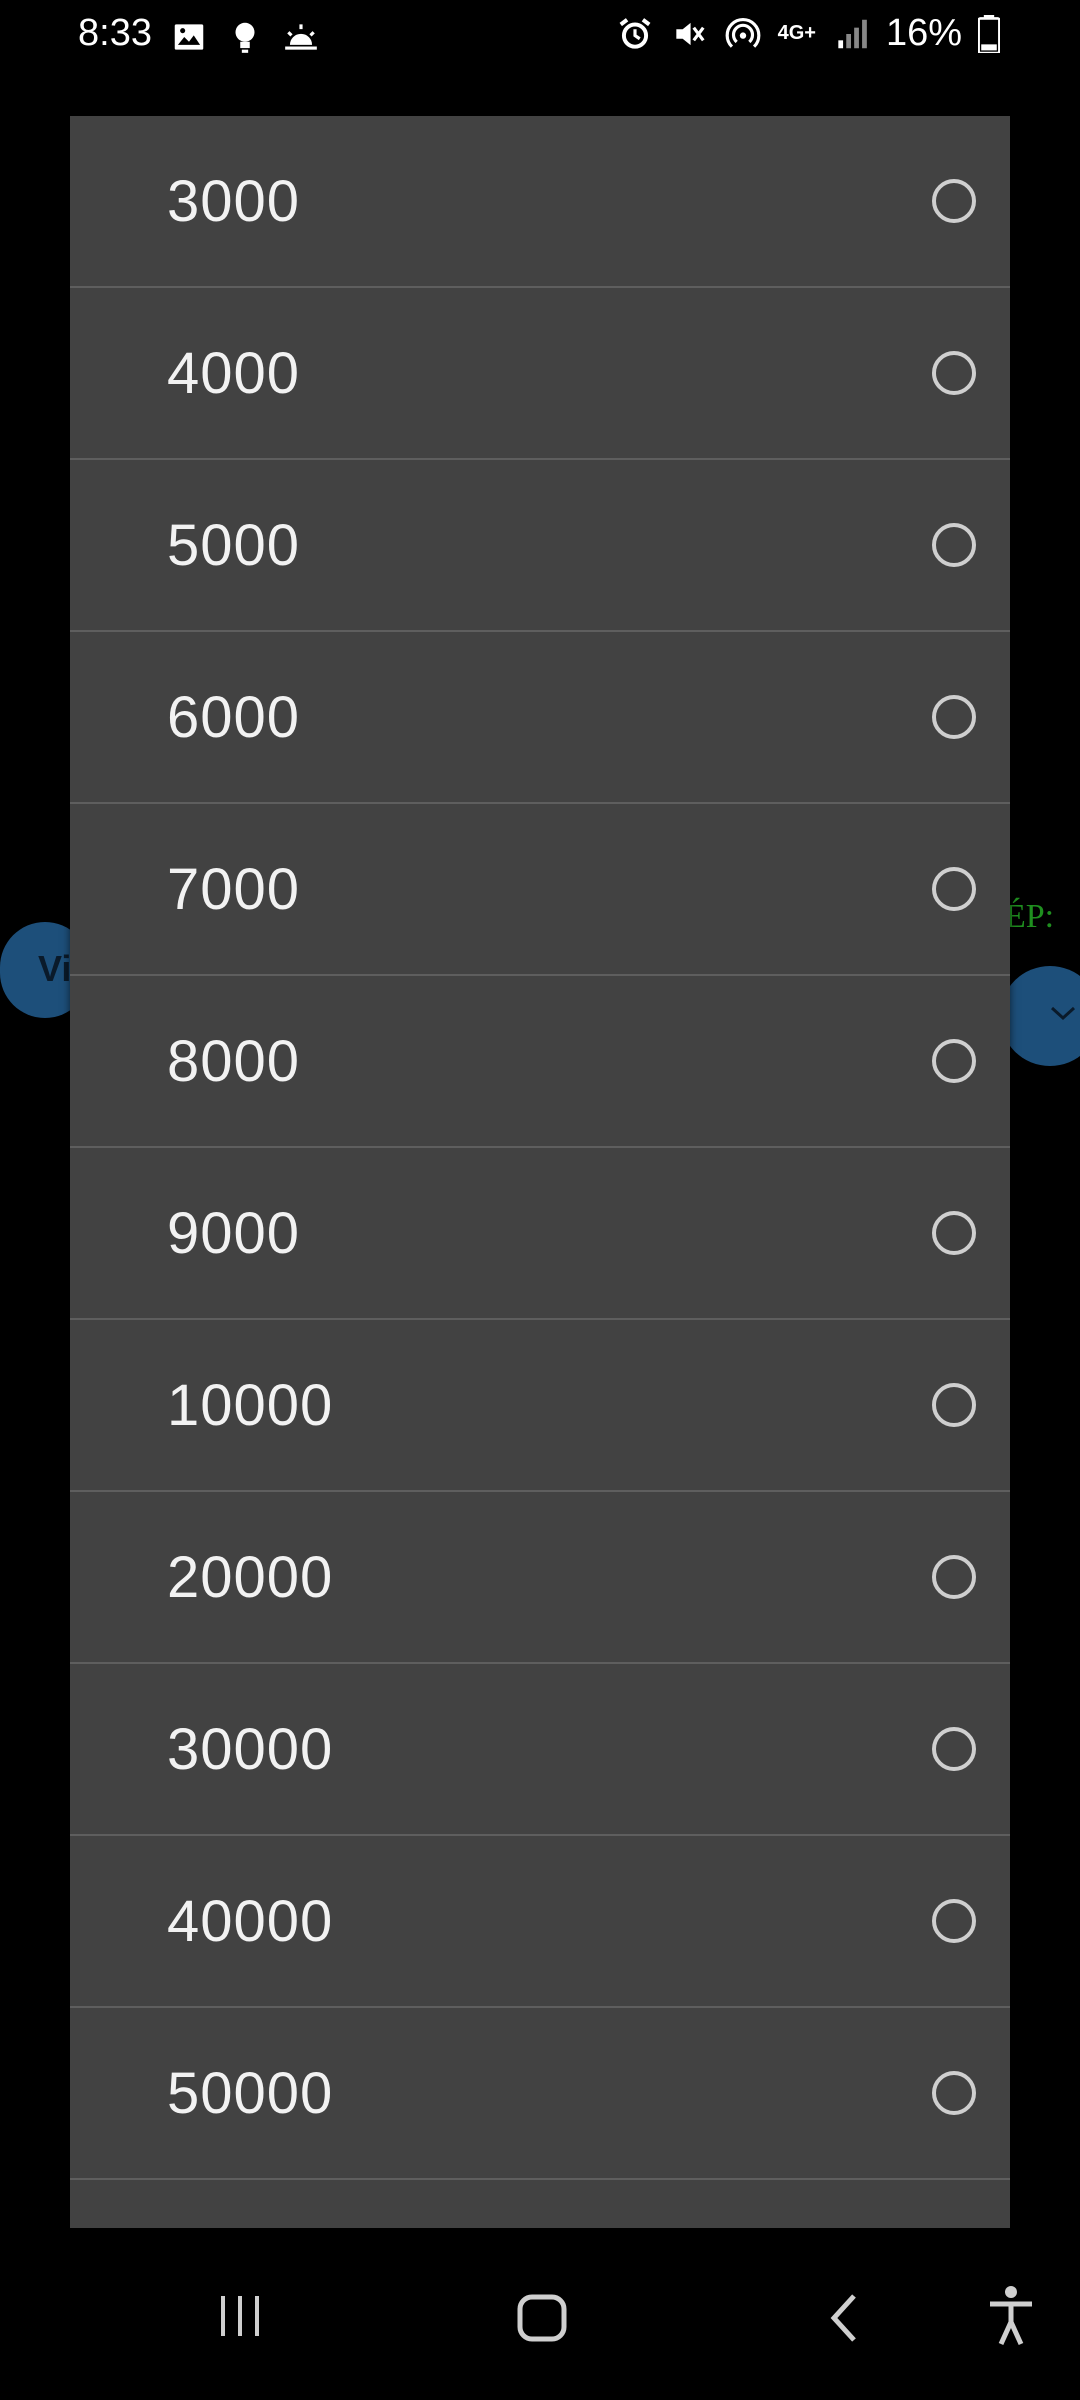 This screenshot has height=2400, width=1080. What do you see at coordinates (250, 1405) in the screenshot?
I see `option-label: 10000` at bounding box center [250, 1405].